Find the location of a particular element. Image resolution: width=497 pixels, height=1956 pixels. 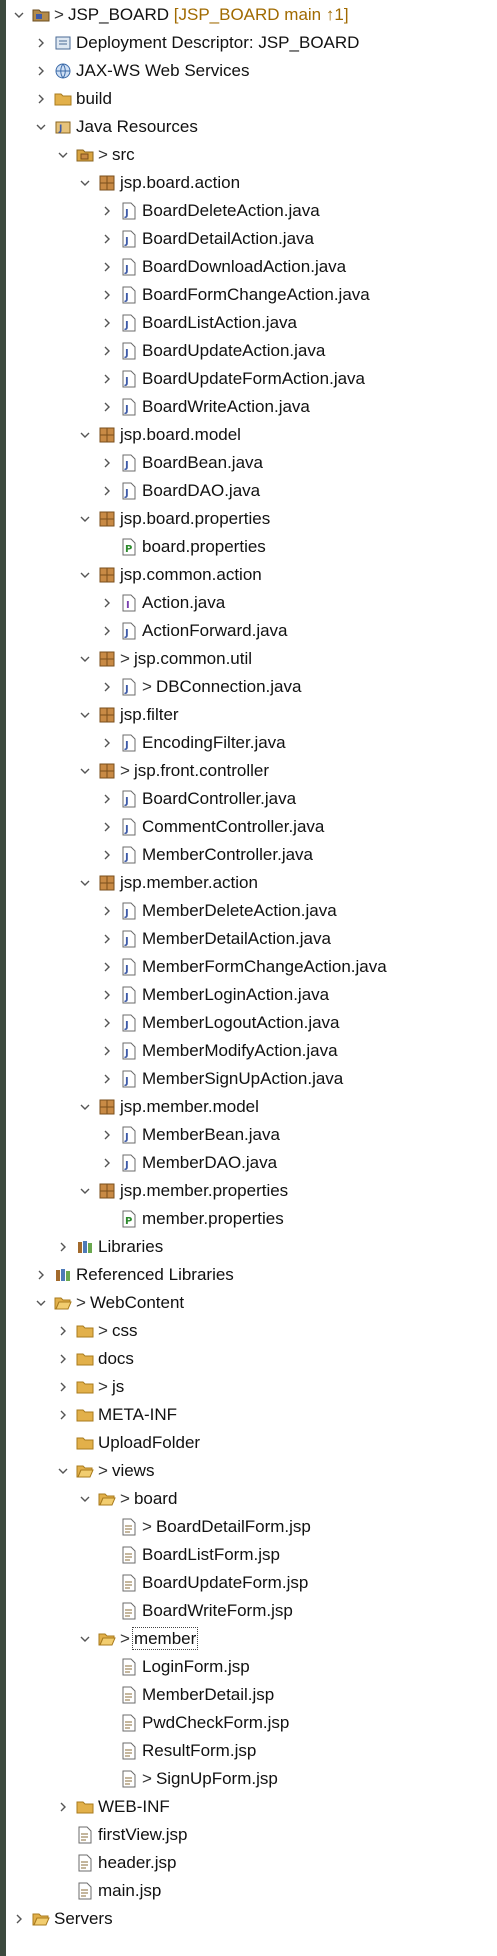

tree-item: > SignUpForm.jsp is located at coordinates (251, 1779).